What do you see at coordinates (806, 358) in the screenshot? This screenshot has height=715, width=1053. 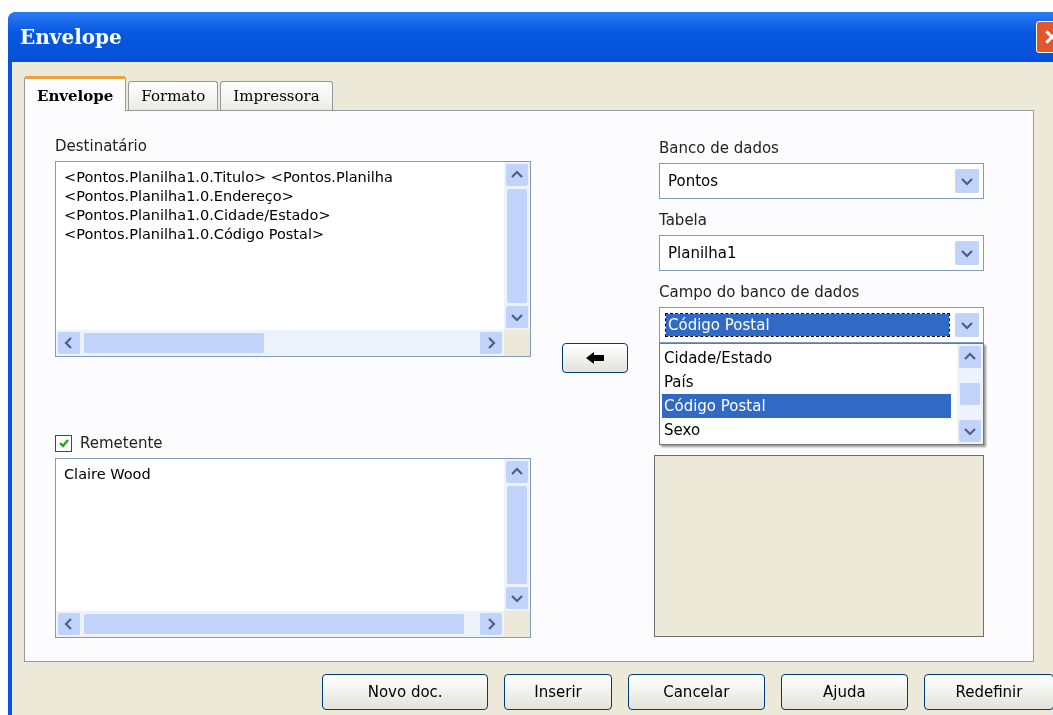 I see `dropdown-option: Cidade/Estado` at bounding box center [806, 358].